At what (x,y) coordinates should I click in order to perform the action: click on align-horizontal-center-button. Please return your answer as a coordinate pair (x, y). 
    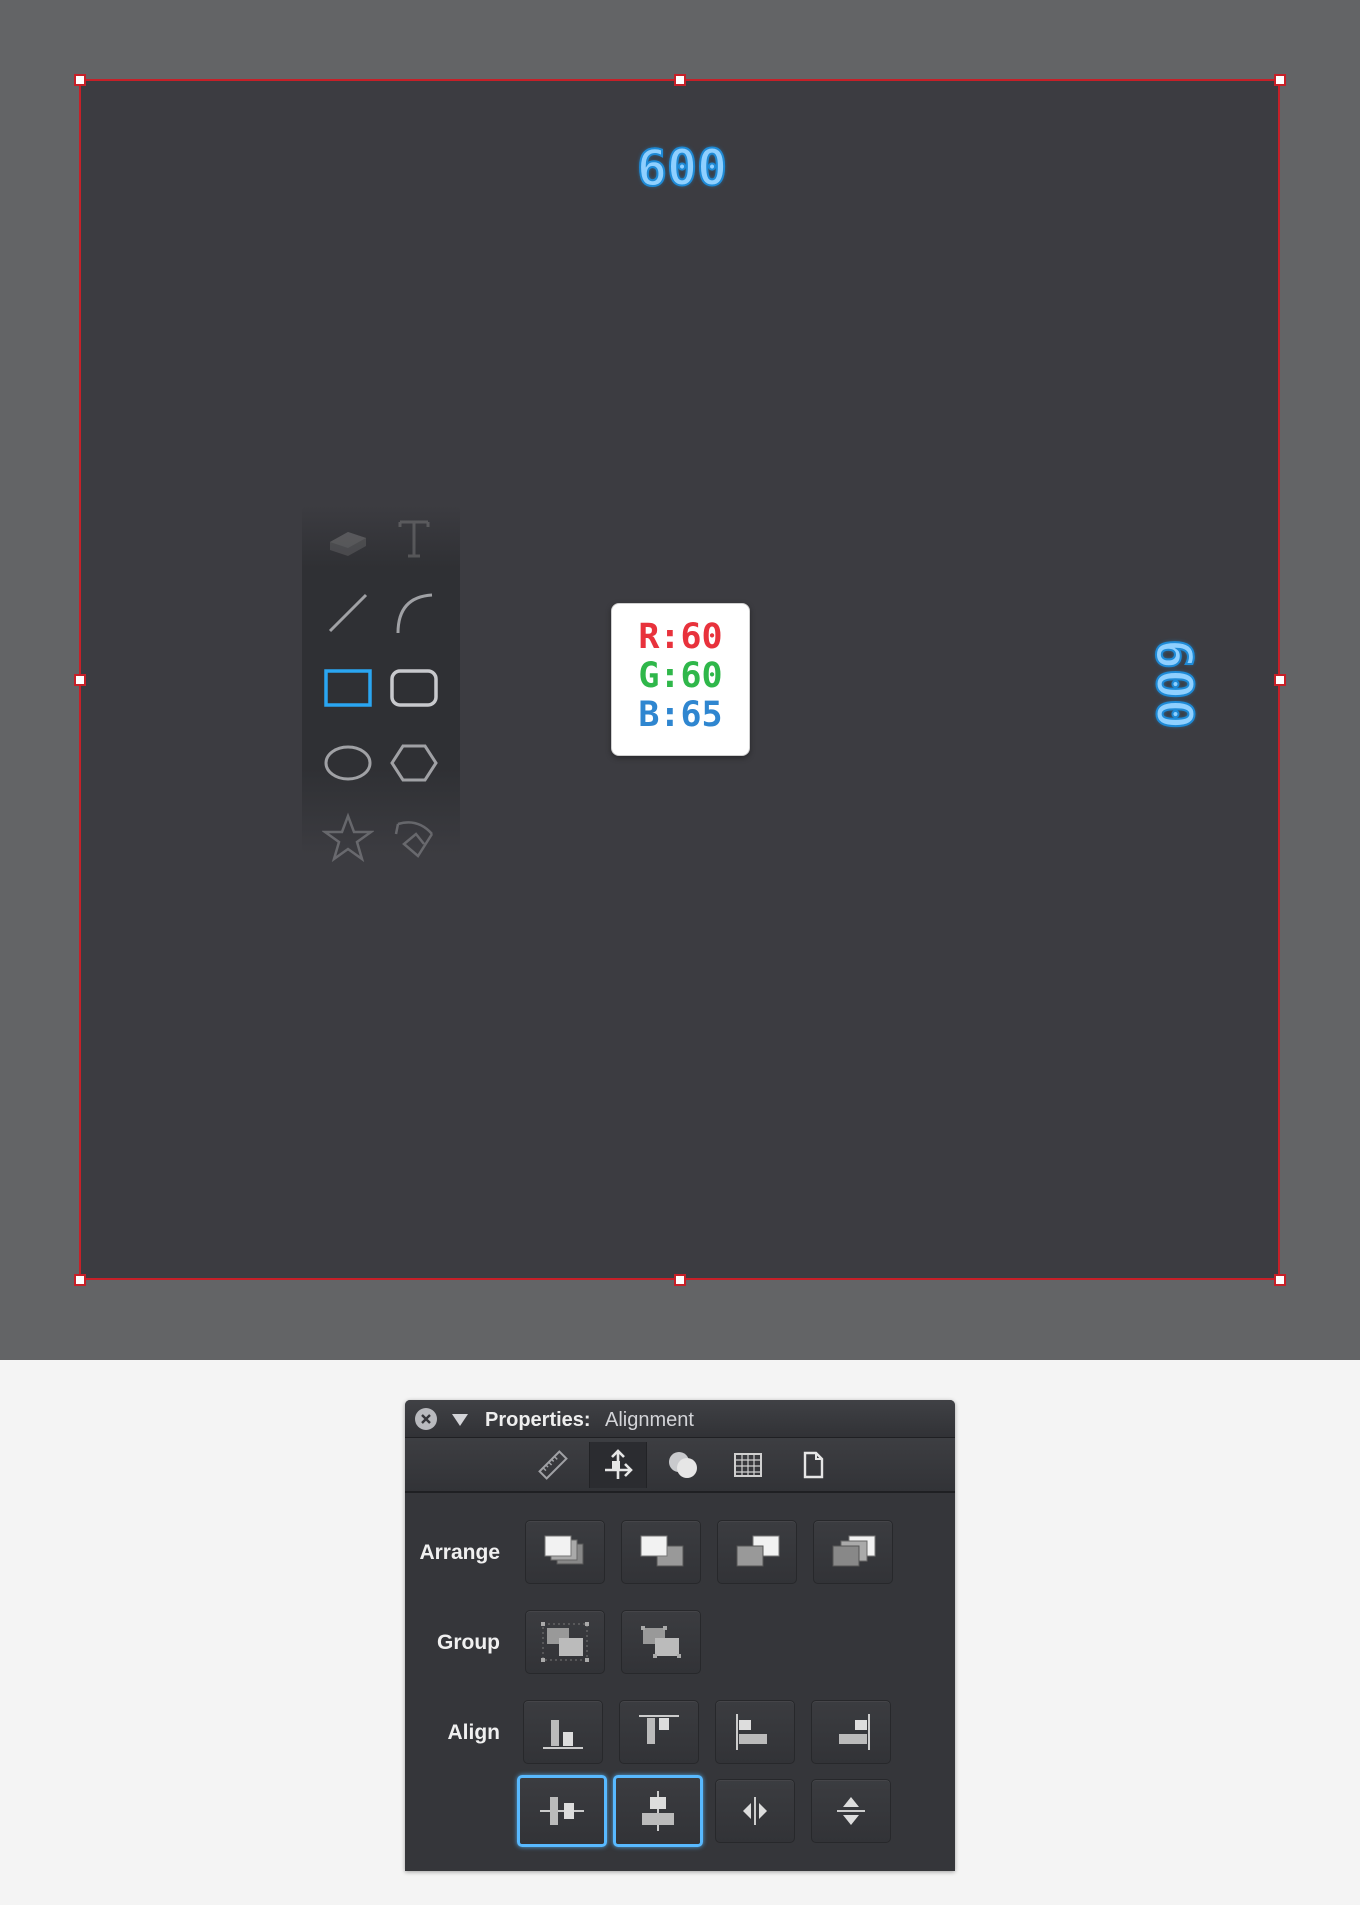
    Looking at the image, I should click on (562, 1811).